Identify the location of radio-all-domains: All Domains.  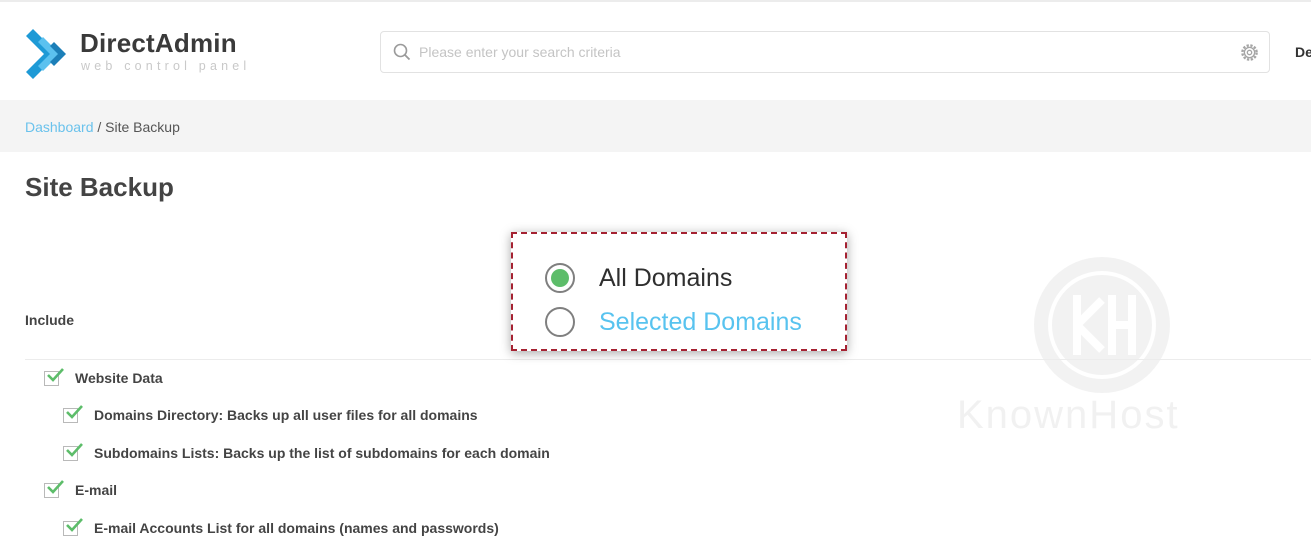
(638, 278).